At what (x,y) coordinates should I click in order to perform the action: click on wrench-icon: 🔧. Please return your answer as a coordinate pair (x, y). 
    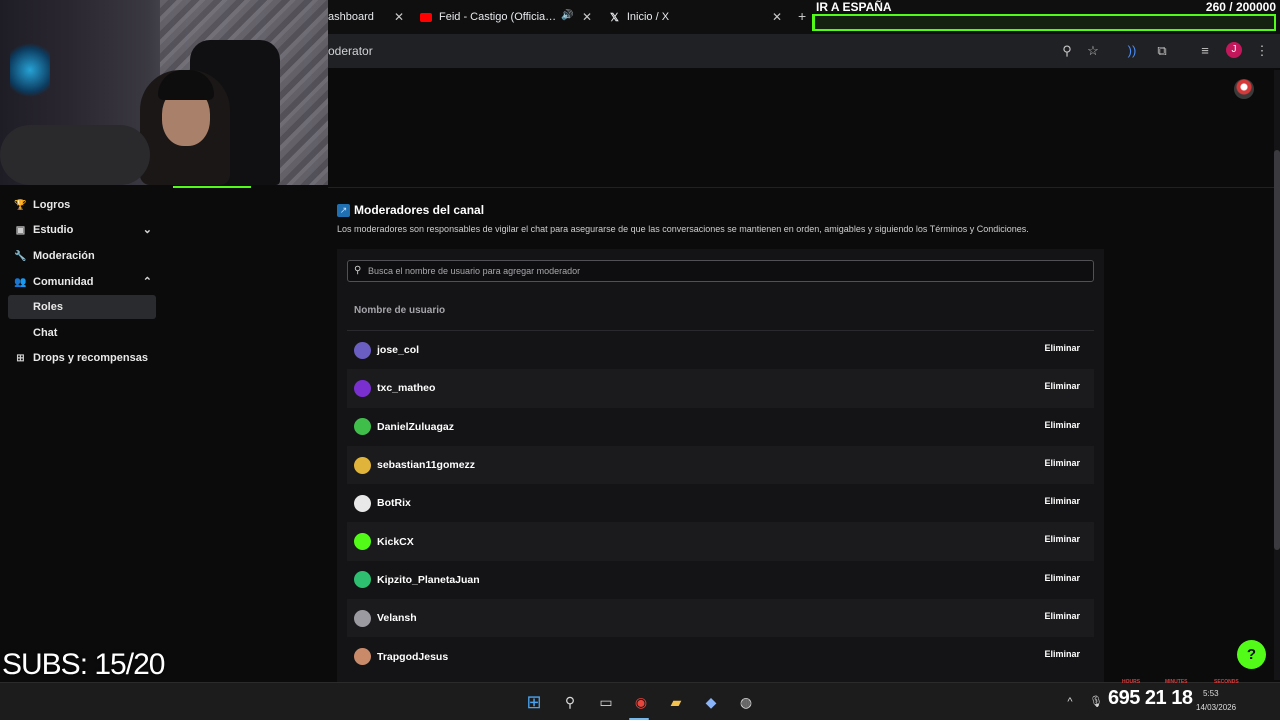
    Looking at the image, I should click on (20, 256).